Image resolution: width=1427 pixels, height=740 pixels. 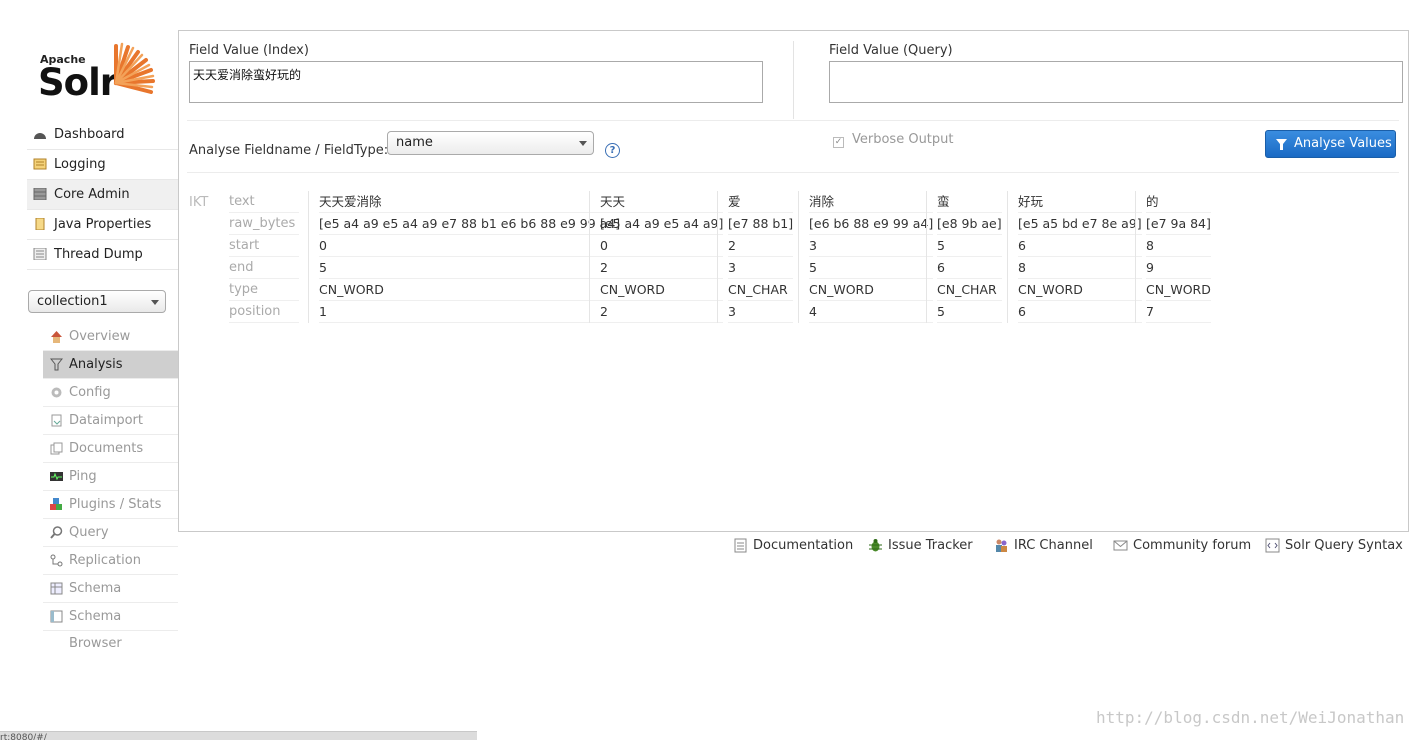 I want to click on token-column: 消除 [e6 b6 88 e9 99 a4] 3 5 CN_WORD 4, so click(x=870, y=257).